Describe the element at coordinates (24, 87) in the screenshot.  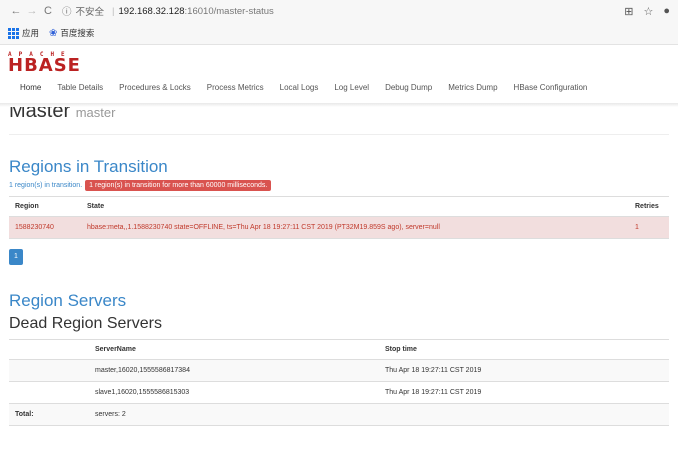
I see `nav-home: Home` at that location.